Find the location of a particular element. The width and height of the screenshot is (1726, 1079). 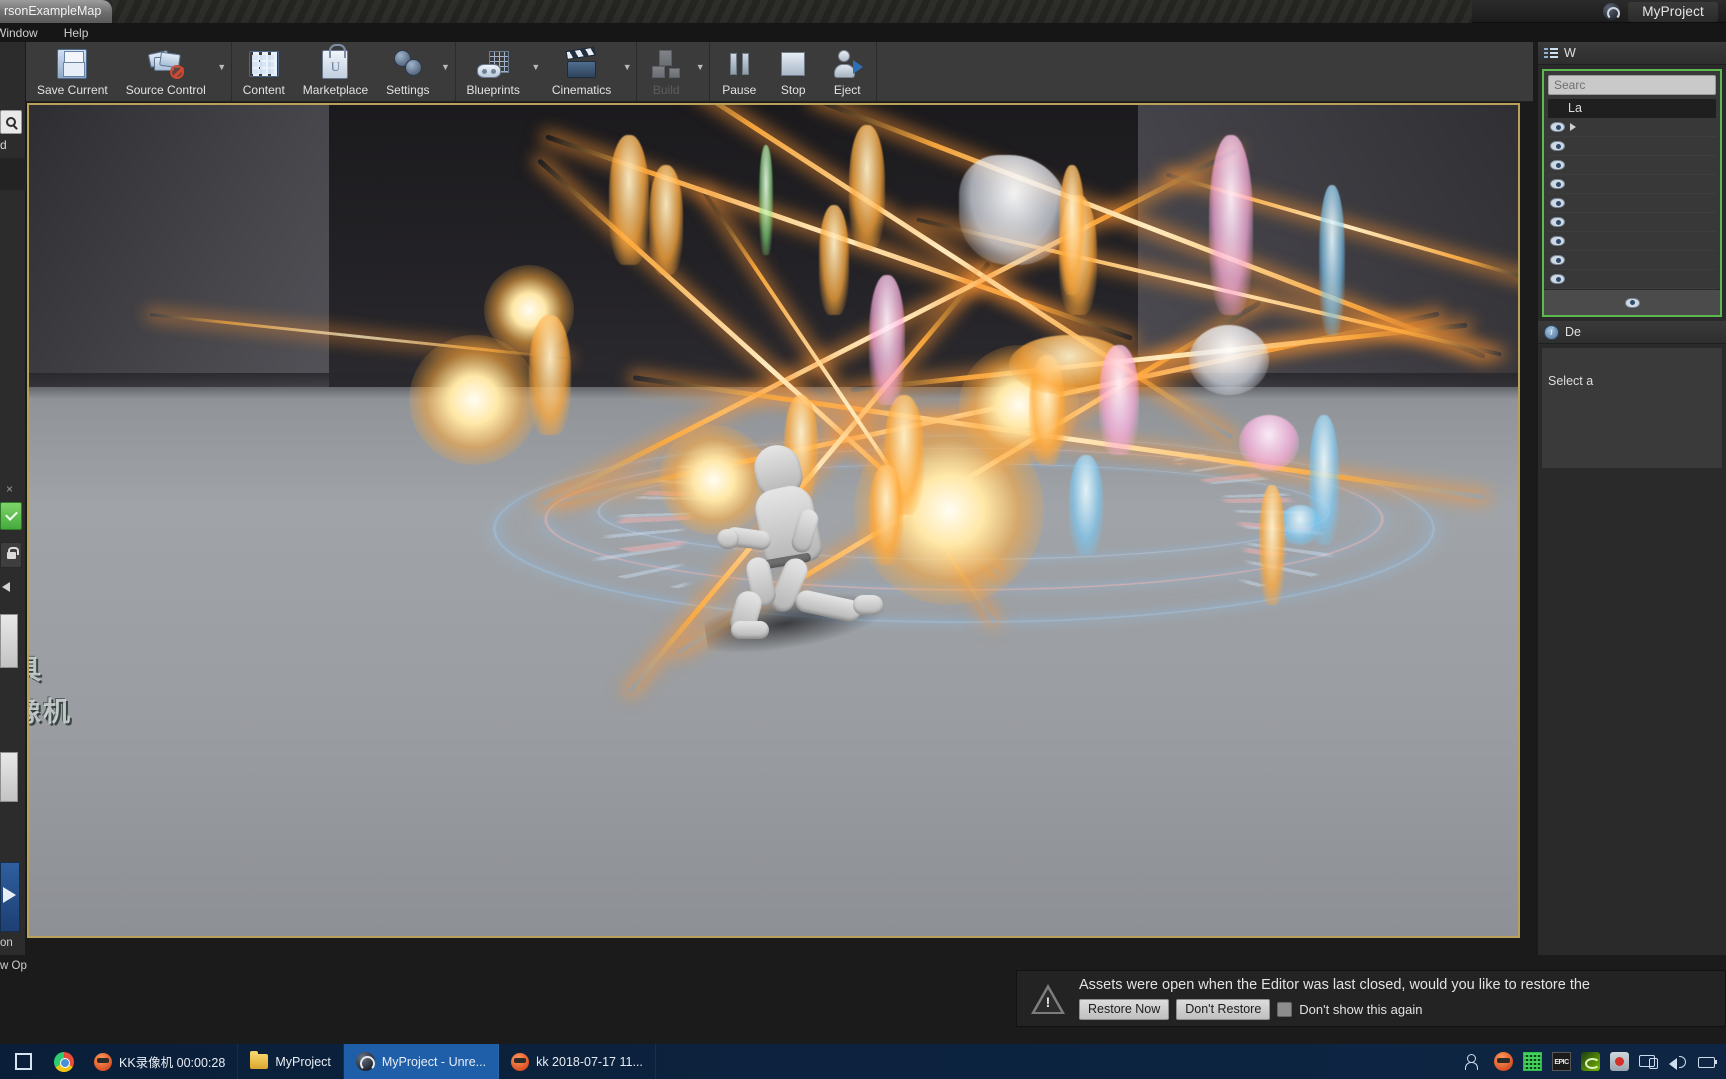

content-label: Content is located at coordinates (263, 90).